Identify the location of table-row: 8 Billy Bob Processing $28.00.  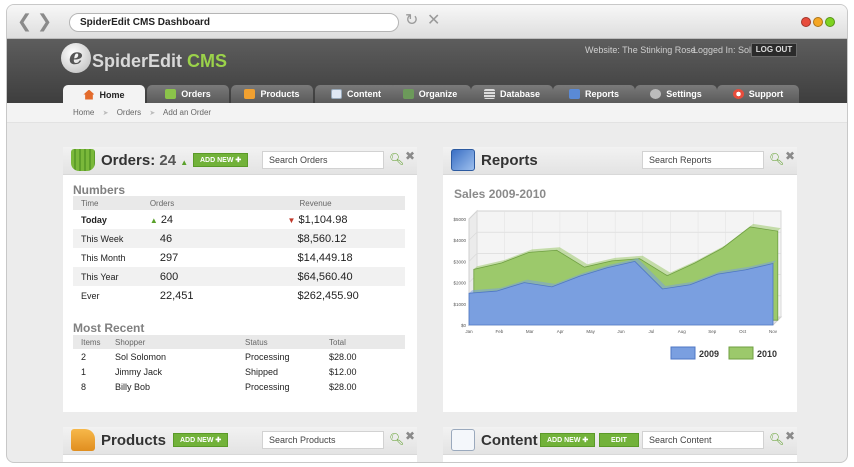
(239, 386).